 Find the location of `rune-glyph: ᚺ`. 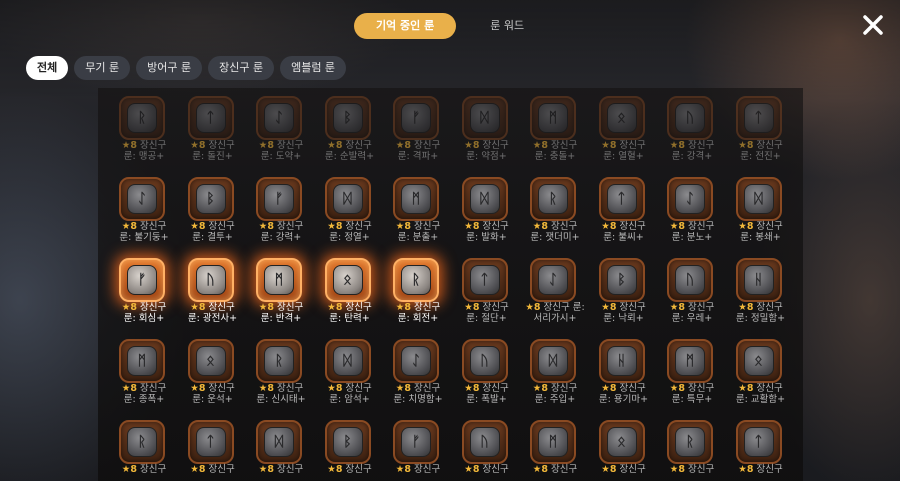

rune-glyph: ᚺ is located at coordinates (621, 361).